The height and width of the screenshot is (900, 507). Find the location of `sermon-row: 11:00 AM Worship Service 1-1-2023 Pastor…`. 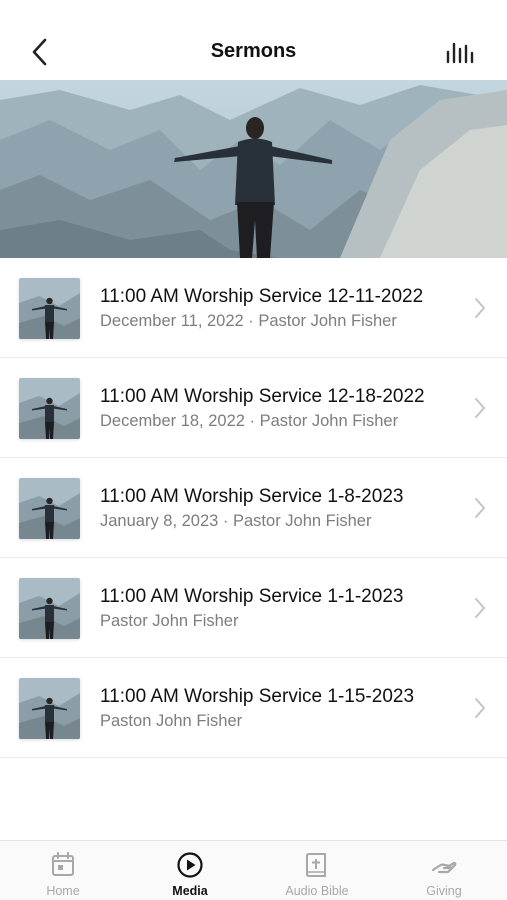

sermon-row: 11:00 AM Worship Service 1-1-2023 Pastor… is located at coordinates (253, 608).